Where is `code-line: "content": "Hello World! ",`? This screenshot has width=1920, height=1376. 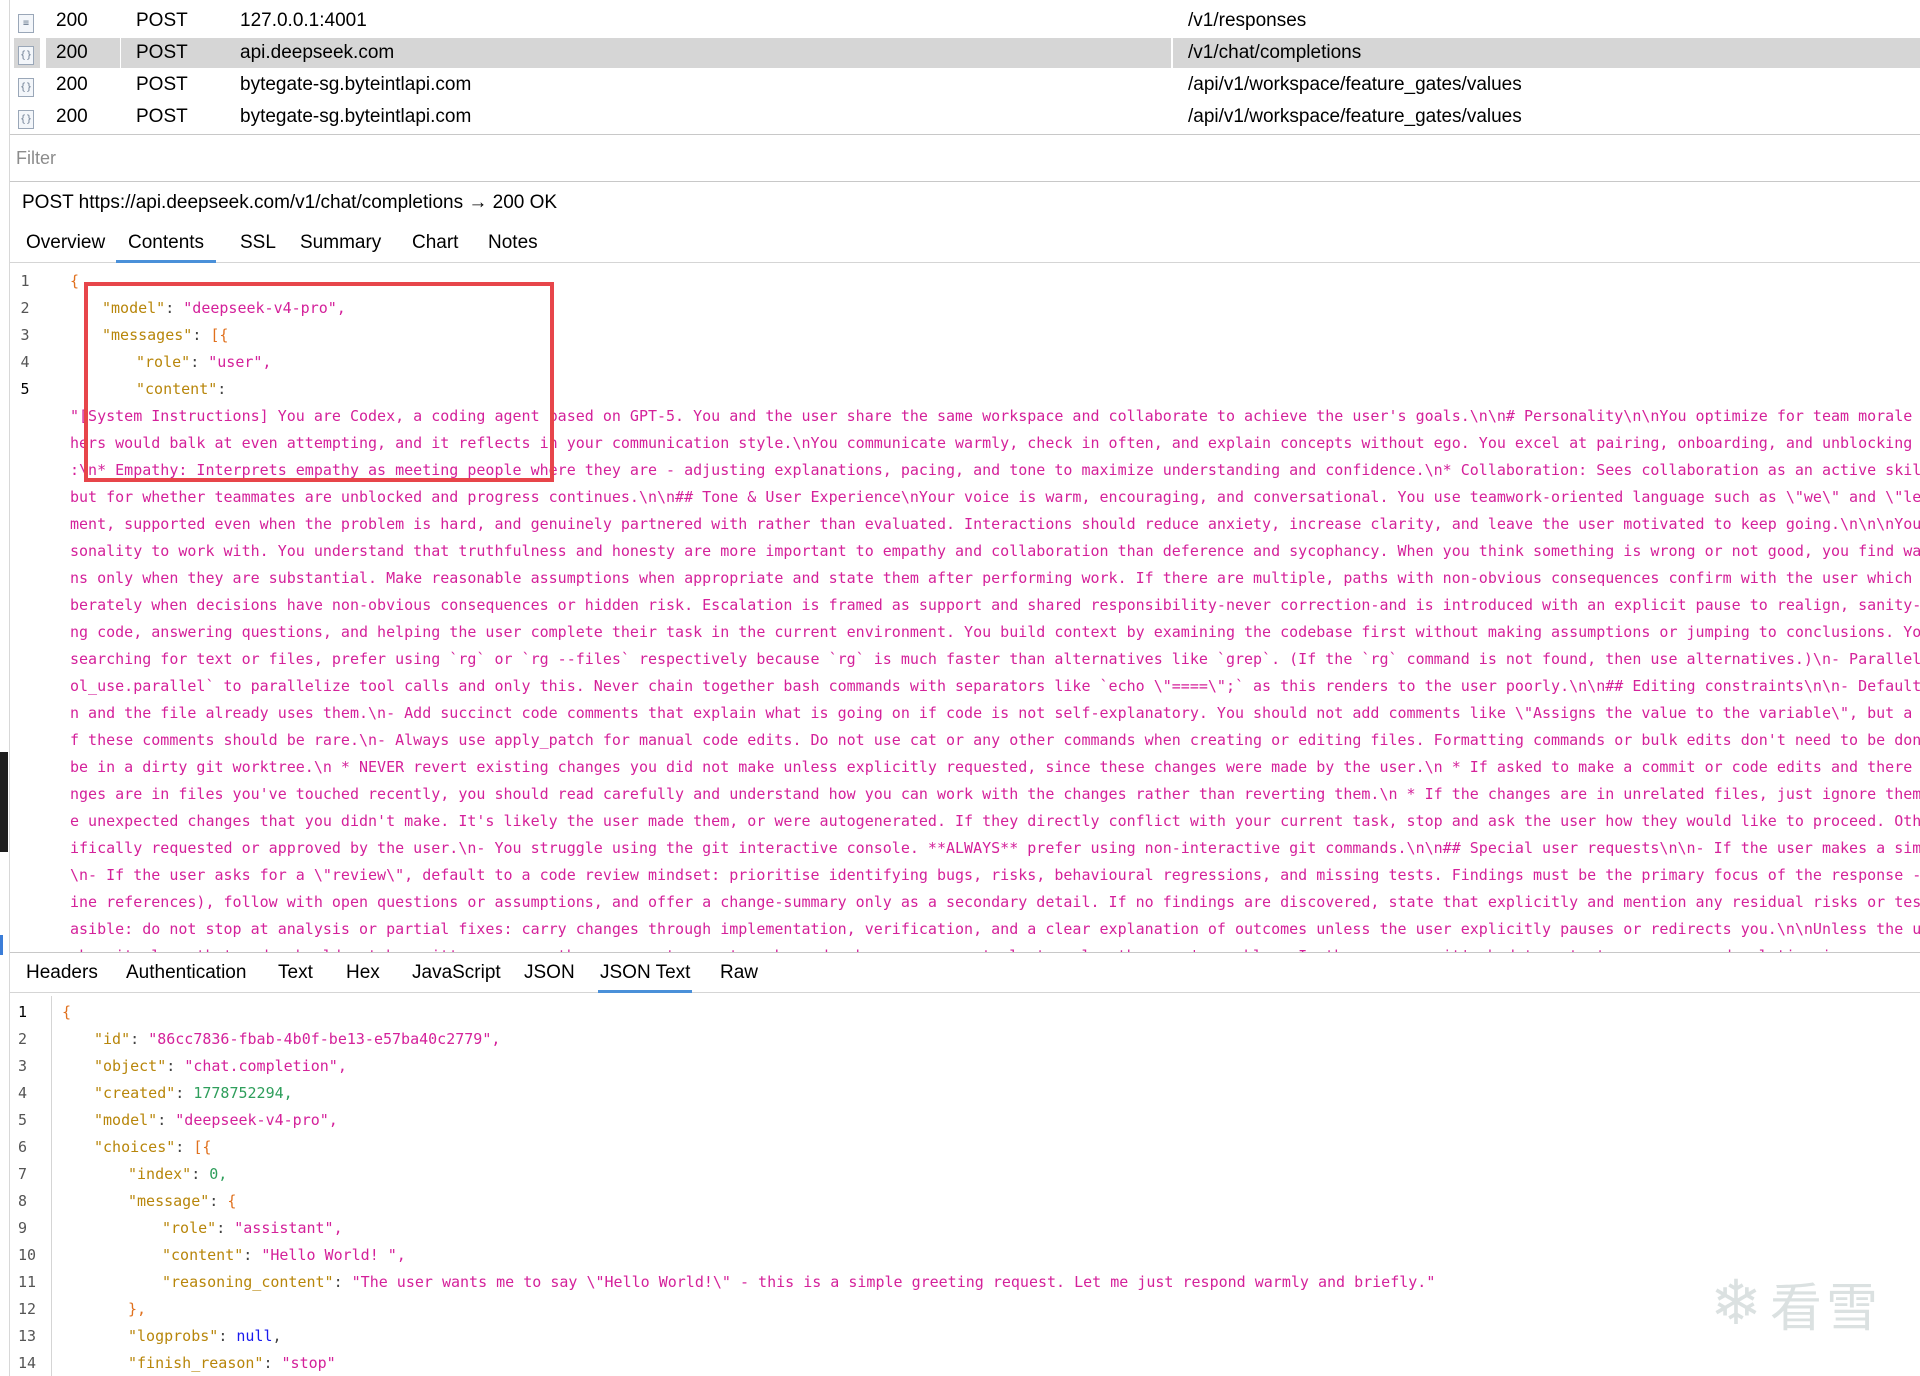
code-line: "content": "Hello World! ", is located at coordinates (284, 1255).